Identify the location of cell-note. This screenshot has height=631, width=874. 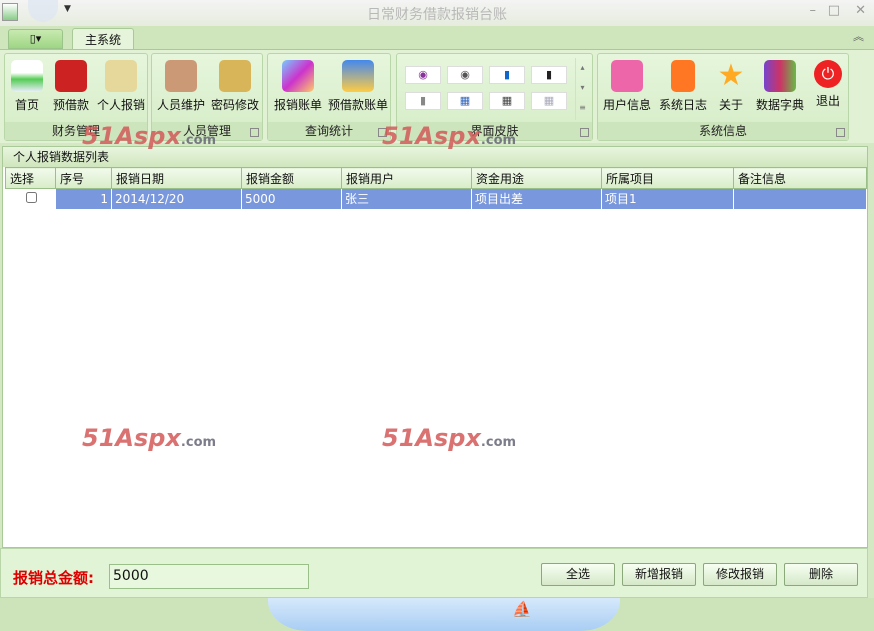
(800, 198).